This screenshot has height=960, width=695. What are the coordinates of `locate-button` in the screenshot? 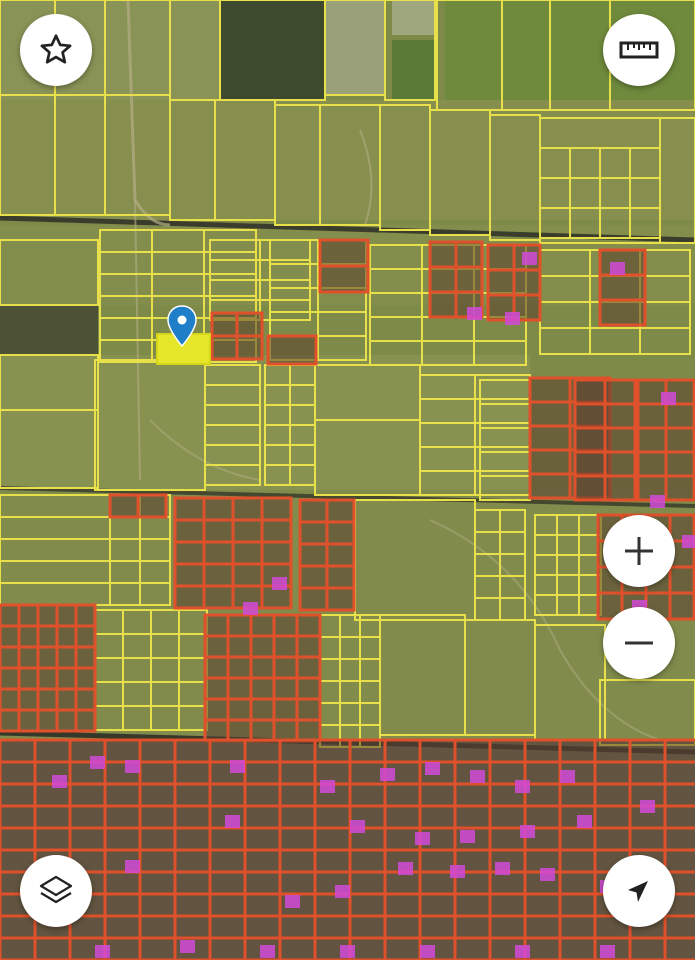 It's located at (639, 891).